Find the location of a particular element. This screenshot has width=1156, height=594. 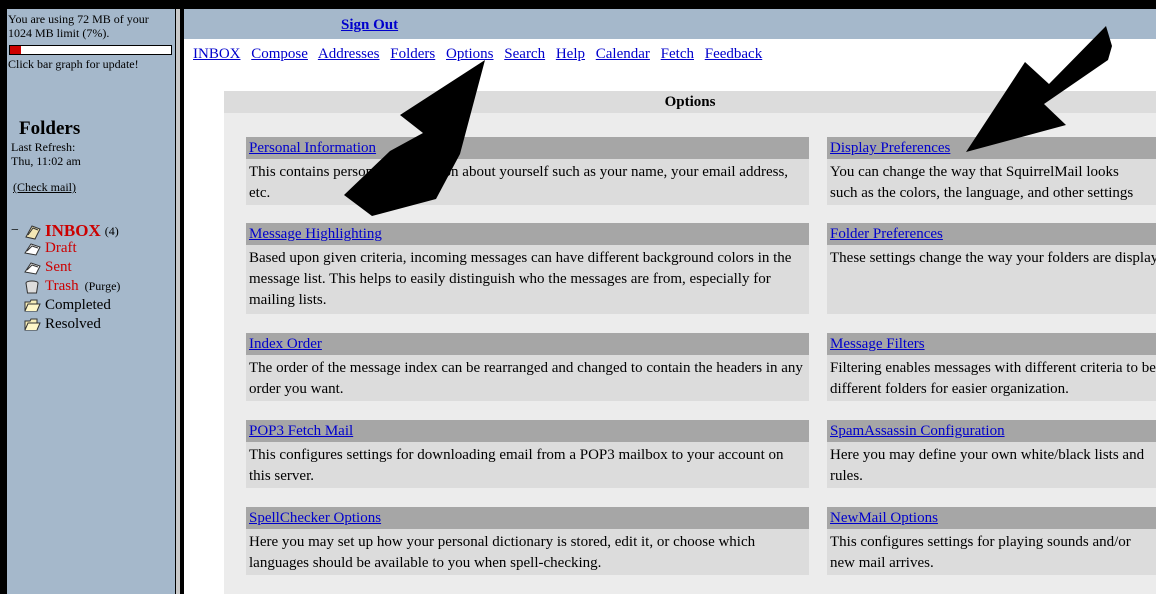

sent-icon is located at coordinates (33, 267).